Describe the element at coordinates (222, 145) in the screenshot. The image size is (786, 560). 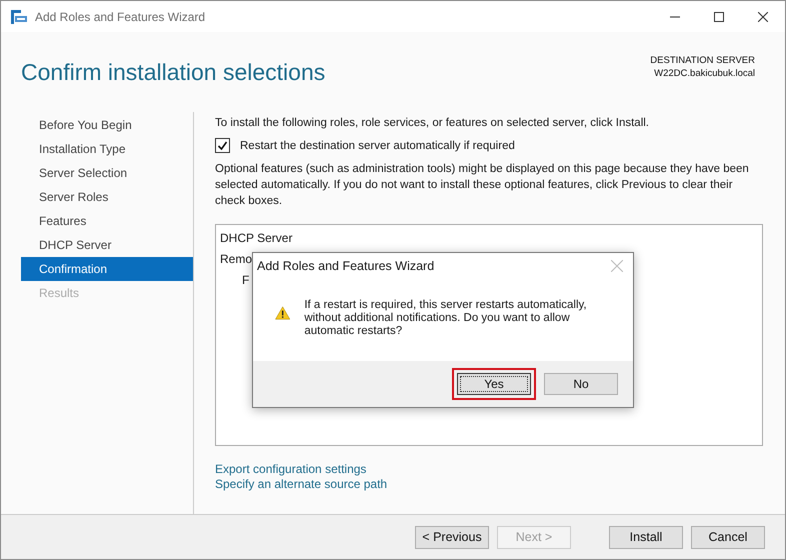
I see `restart-checkbox` at that location.